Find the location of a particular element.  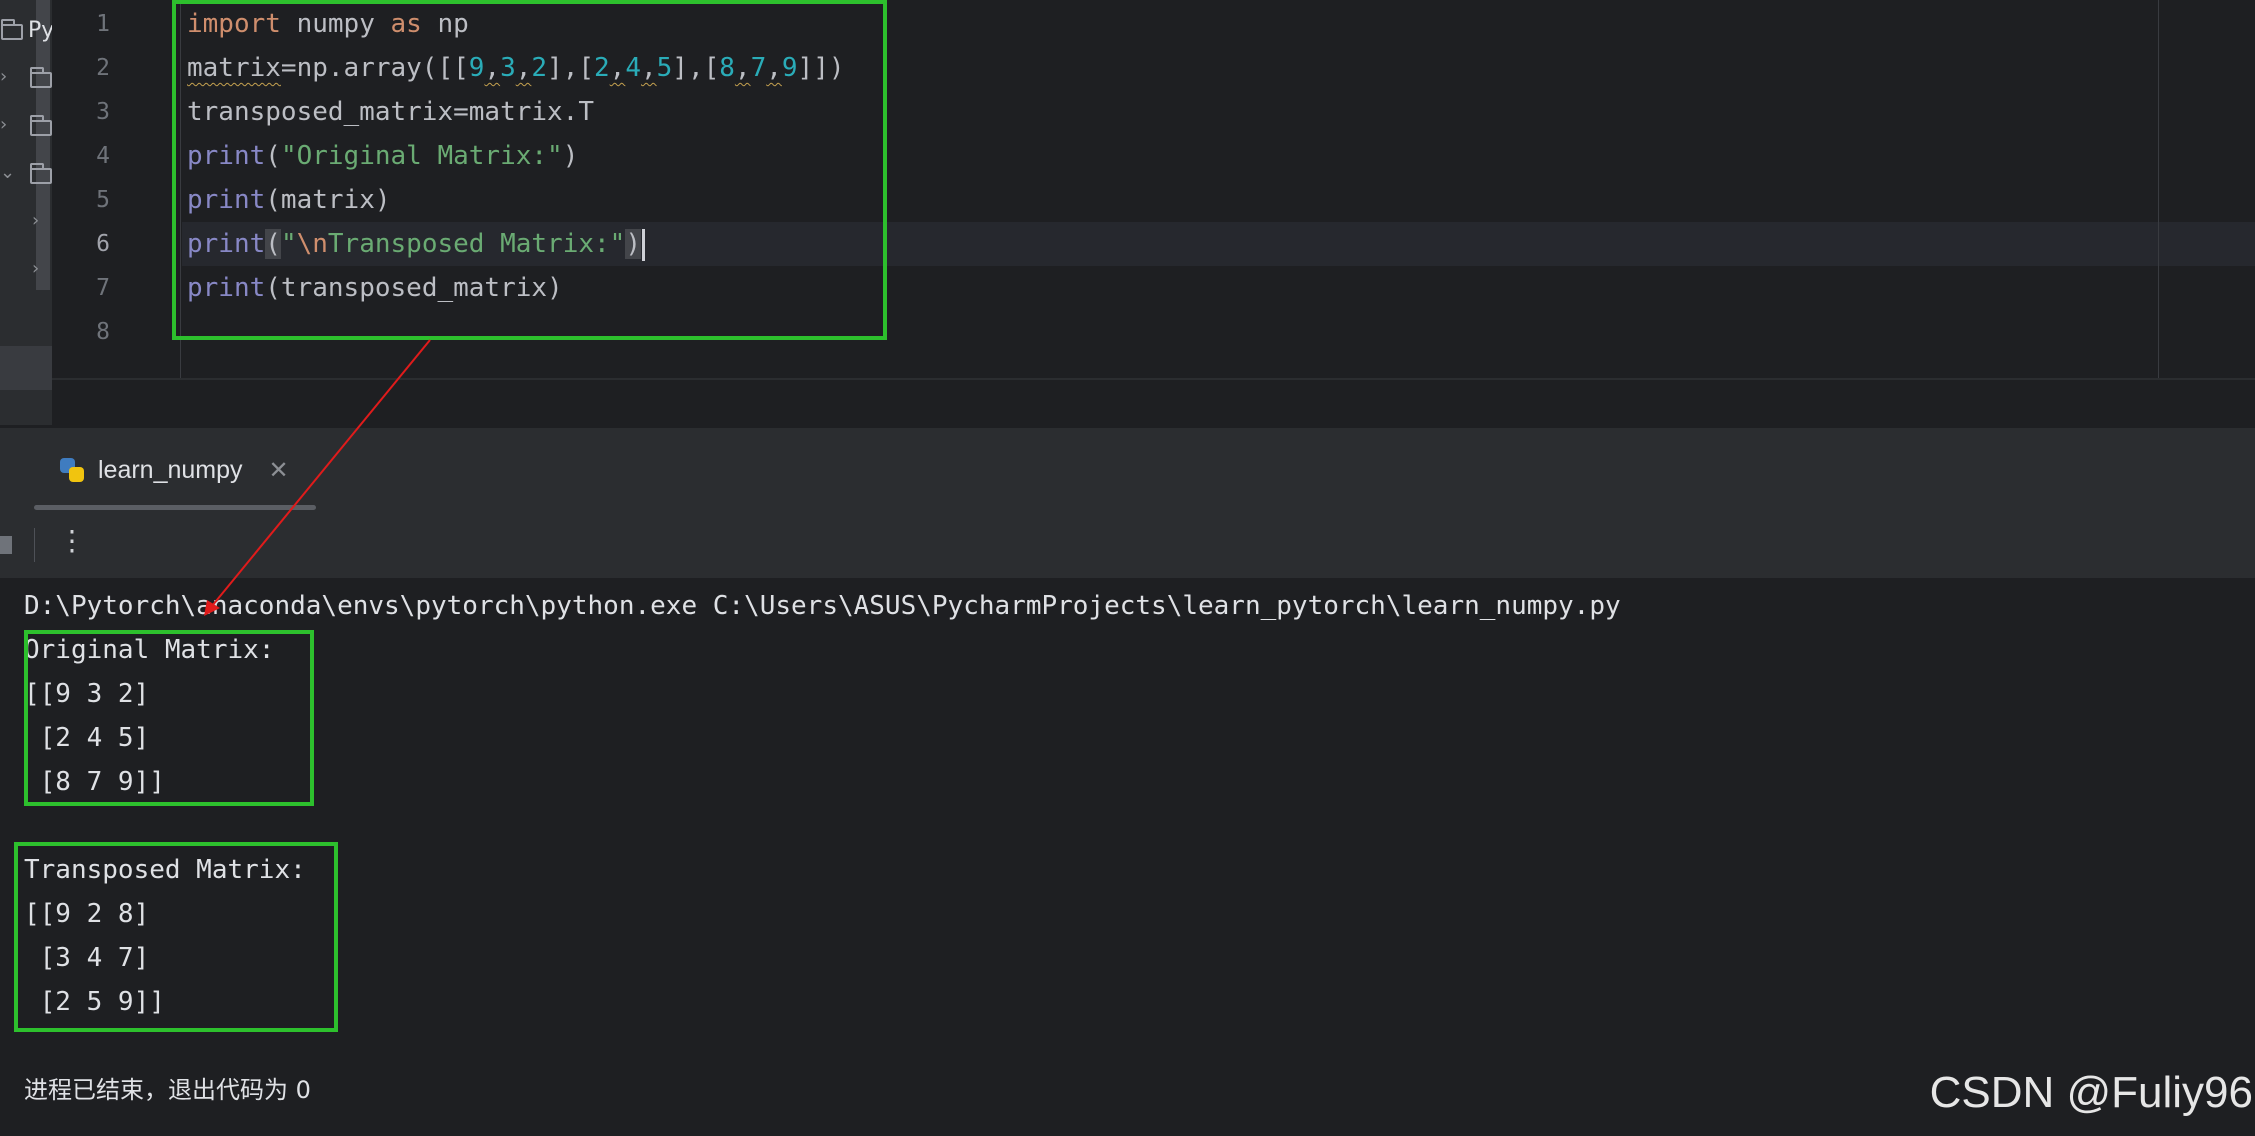

line-number: 1 is located at coordinates (103, 24).